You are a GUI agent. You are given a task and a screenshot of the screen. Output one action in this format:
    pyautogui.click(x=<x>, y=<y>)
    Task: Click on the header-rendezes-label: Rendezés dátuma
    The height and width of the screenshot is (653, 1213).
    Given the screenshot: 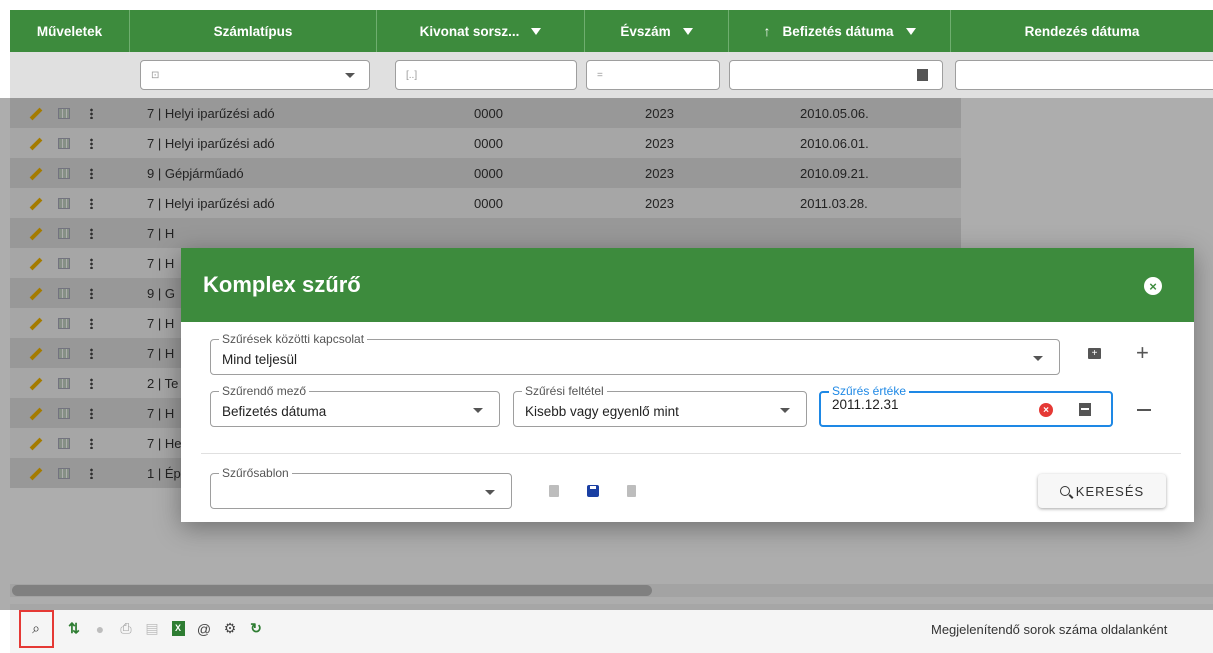 What is the action you would take?
    pyautogui.click(x=1082, y=31)
    